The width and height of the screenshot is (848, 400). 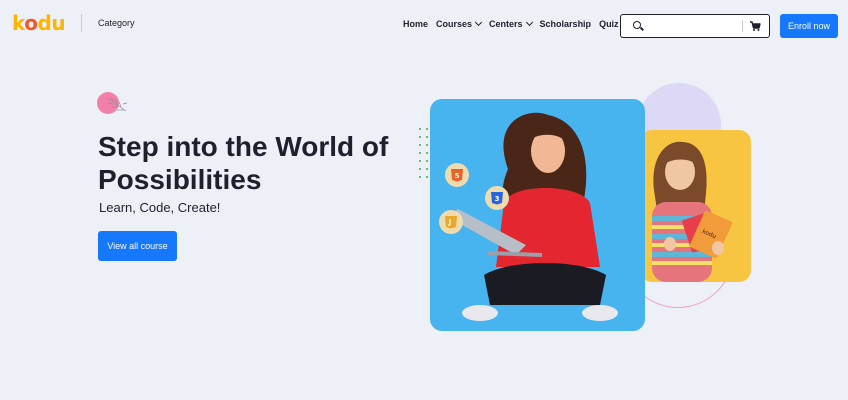 I want to click on html5-icon: 5, so click(x=457, y=175).